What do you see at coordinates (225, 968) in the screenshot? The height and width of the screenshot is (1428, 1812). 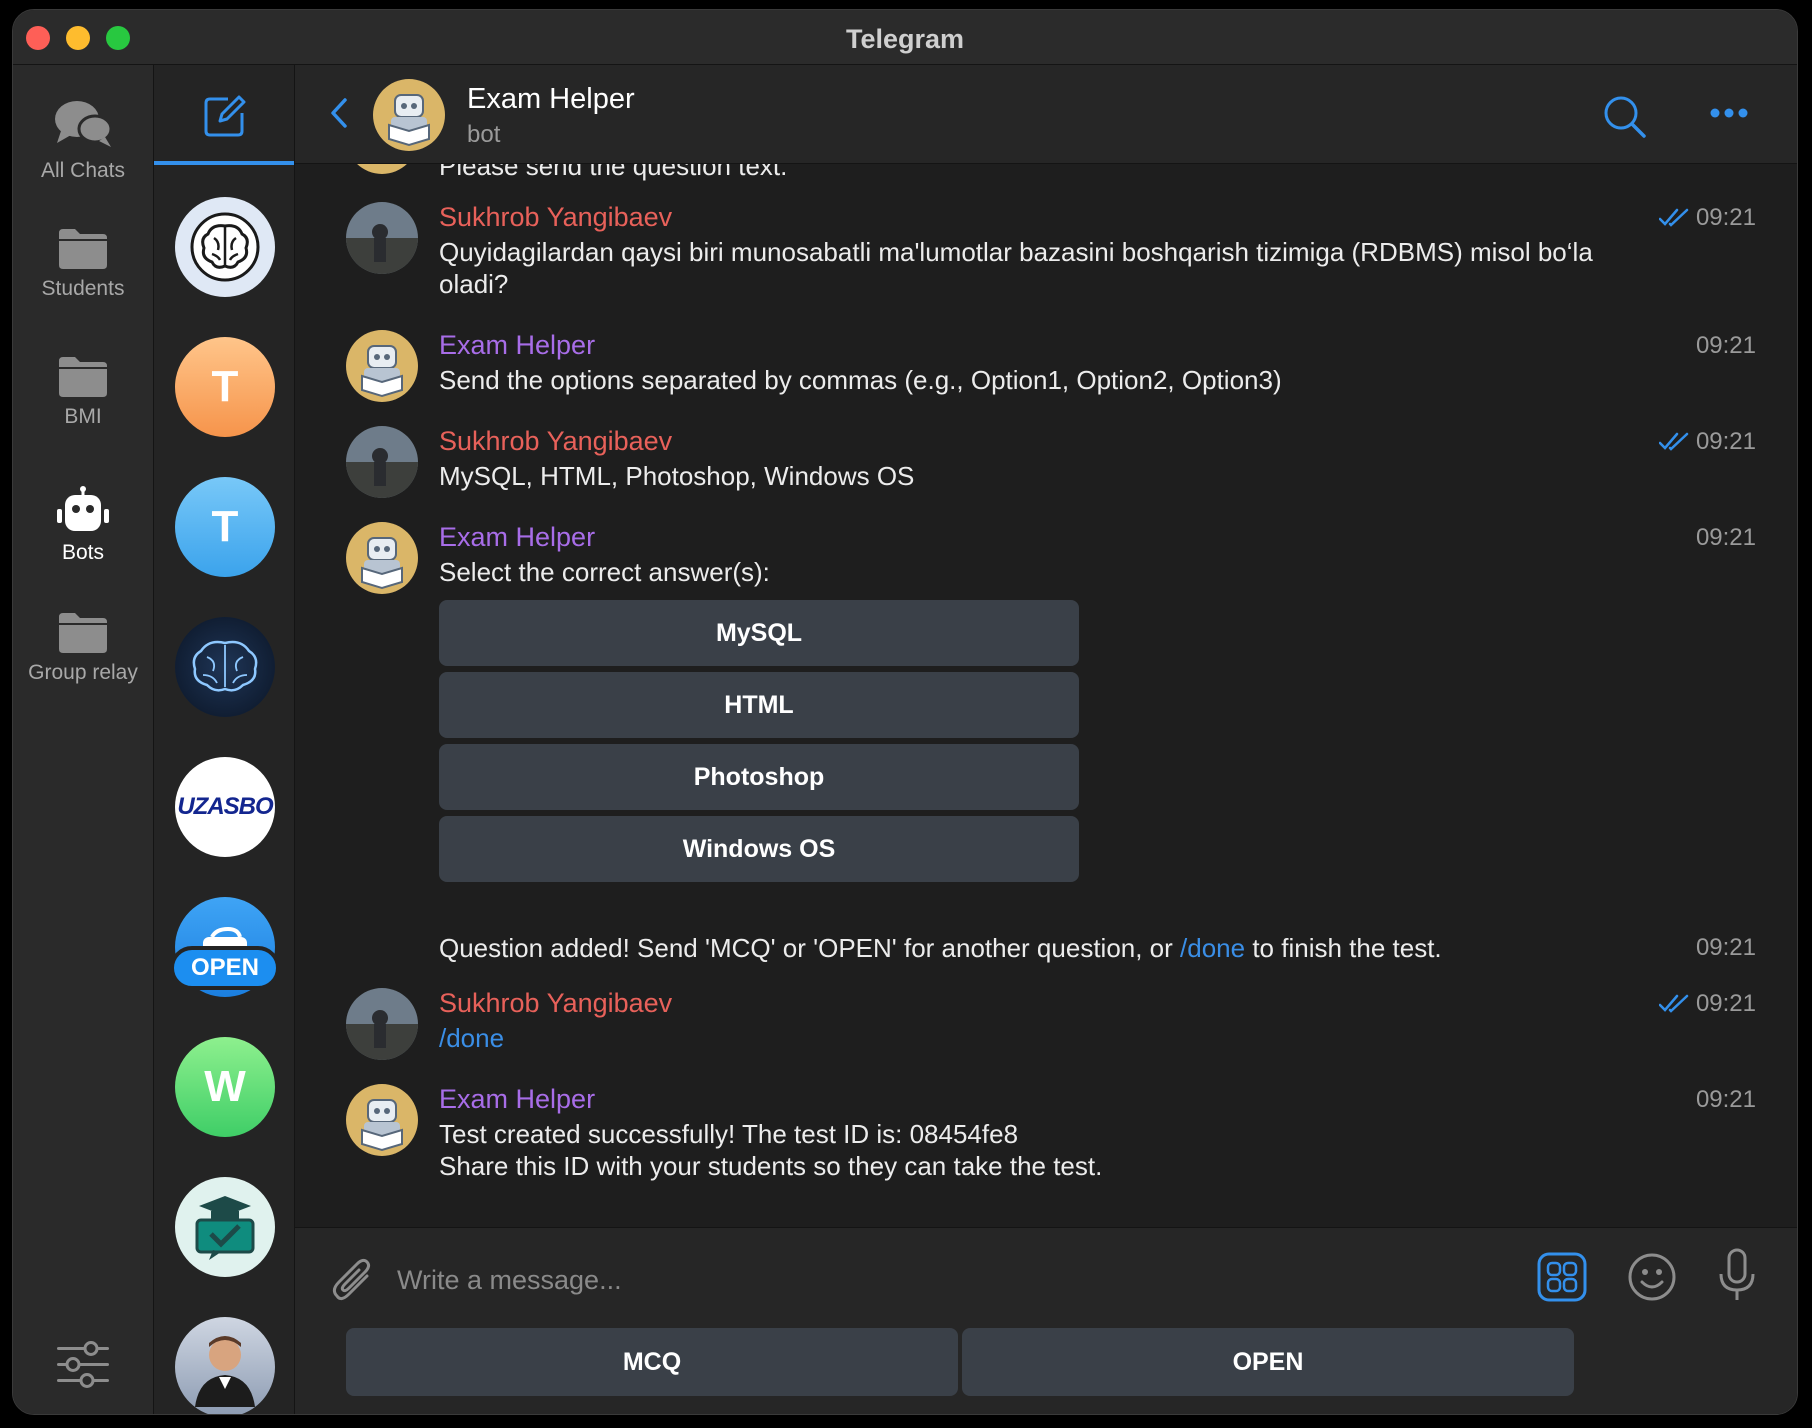 I see `open-app-badge: OPEN` at bounding box center [225, 968].